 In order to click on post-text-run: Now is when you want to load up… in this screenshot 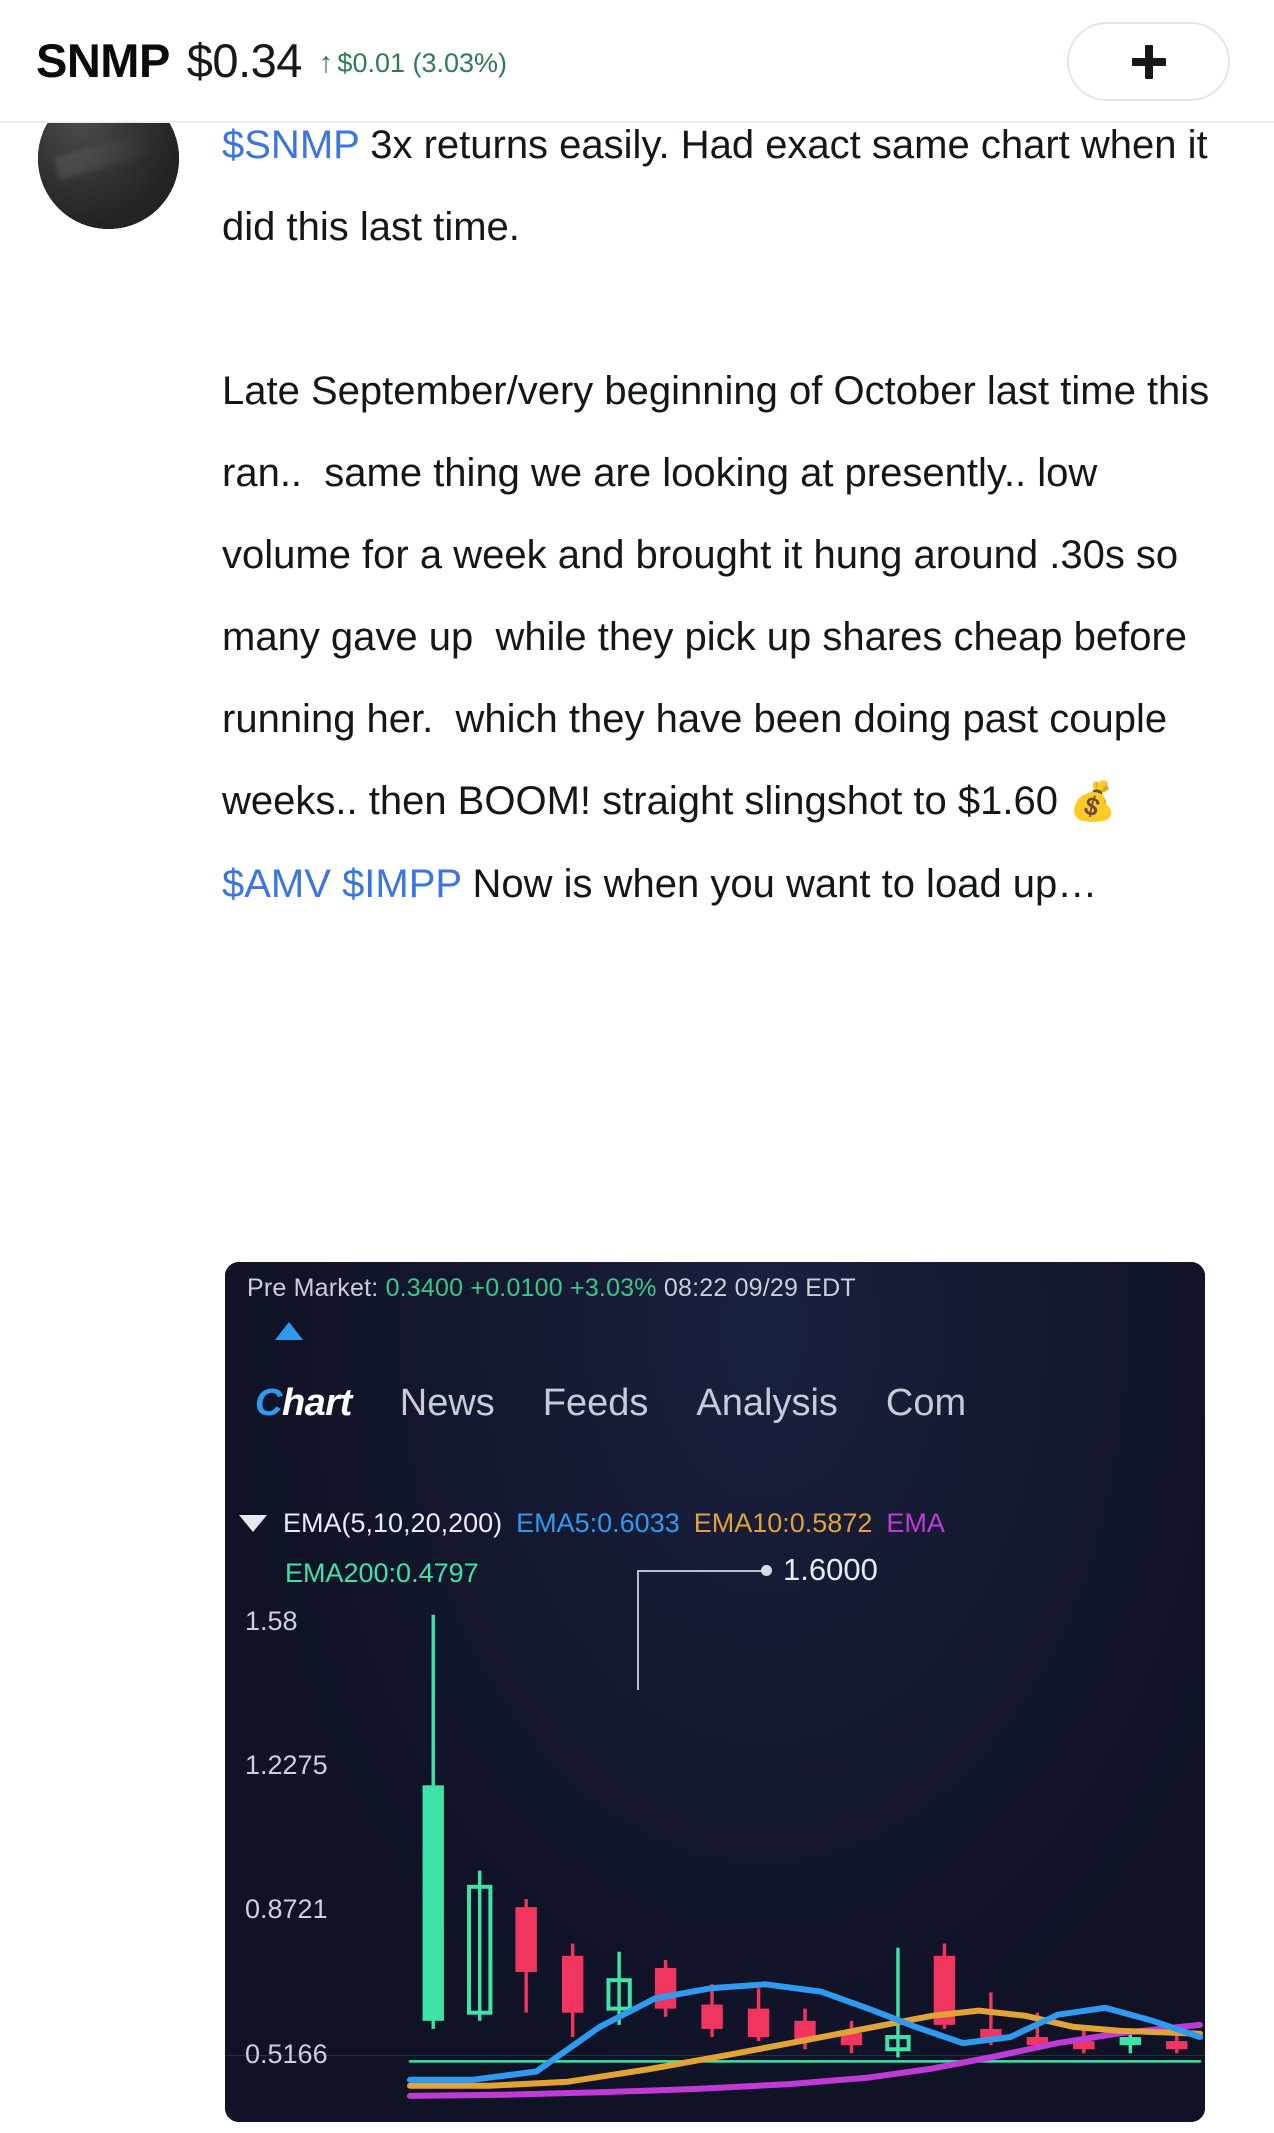, I will do `click(779, 884)`.